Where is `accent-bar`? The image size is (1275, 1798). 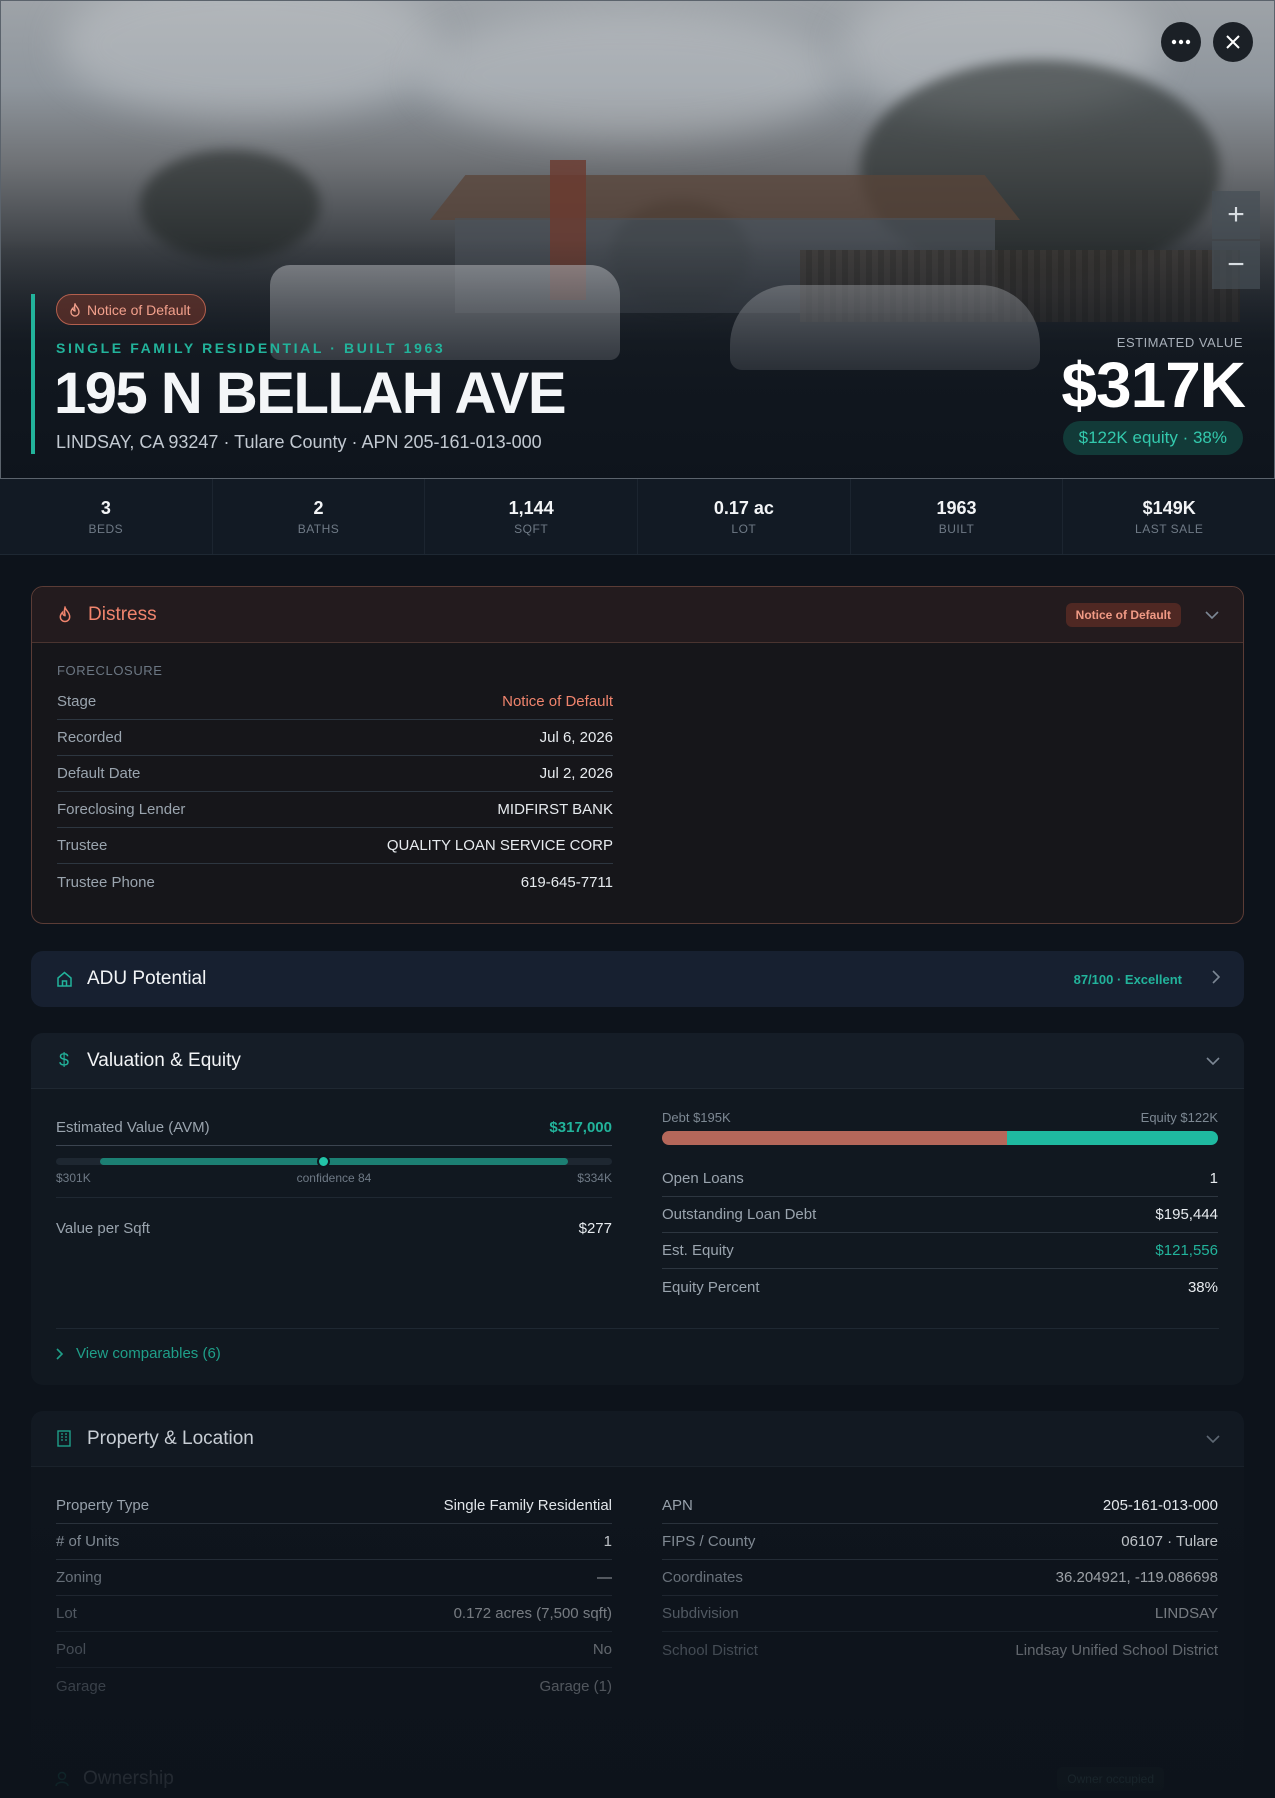 accent-bar is located at coordinates (33, 374).